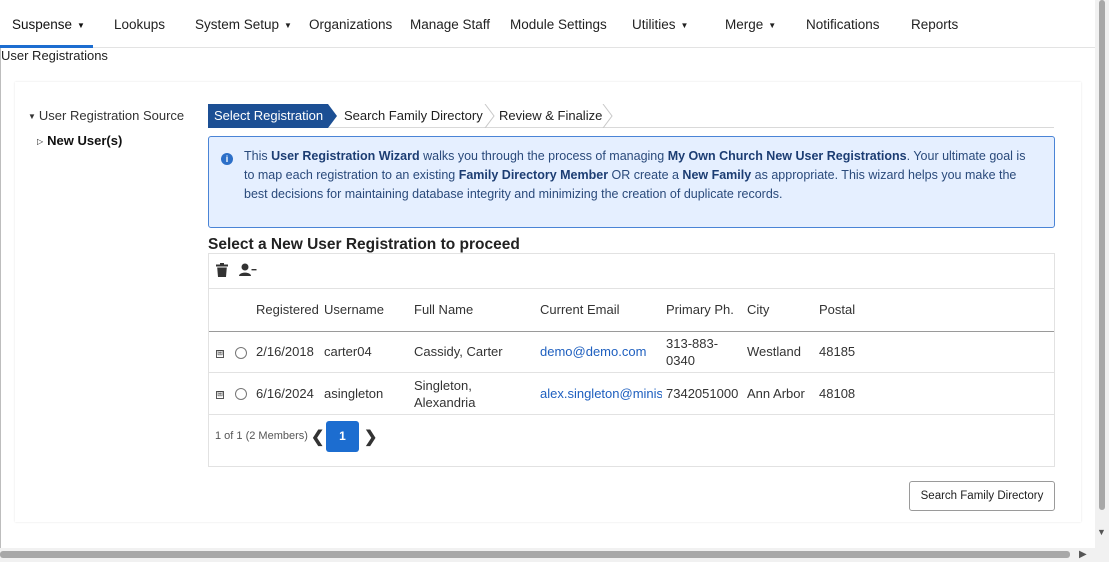 Image resolution: width=1109 pixels, height=562 pixels. Describe the element at coordinates (443, 309) in the screenshot. I see `column-header-full-name: Full Name` at that location.